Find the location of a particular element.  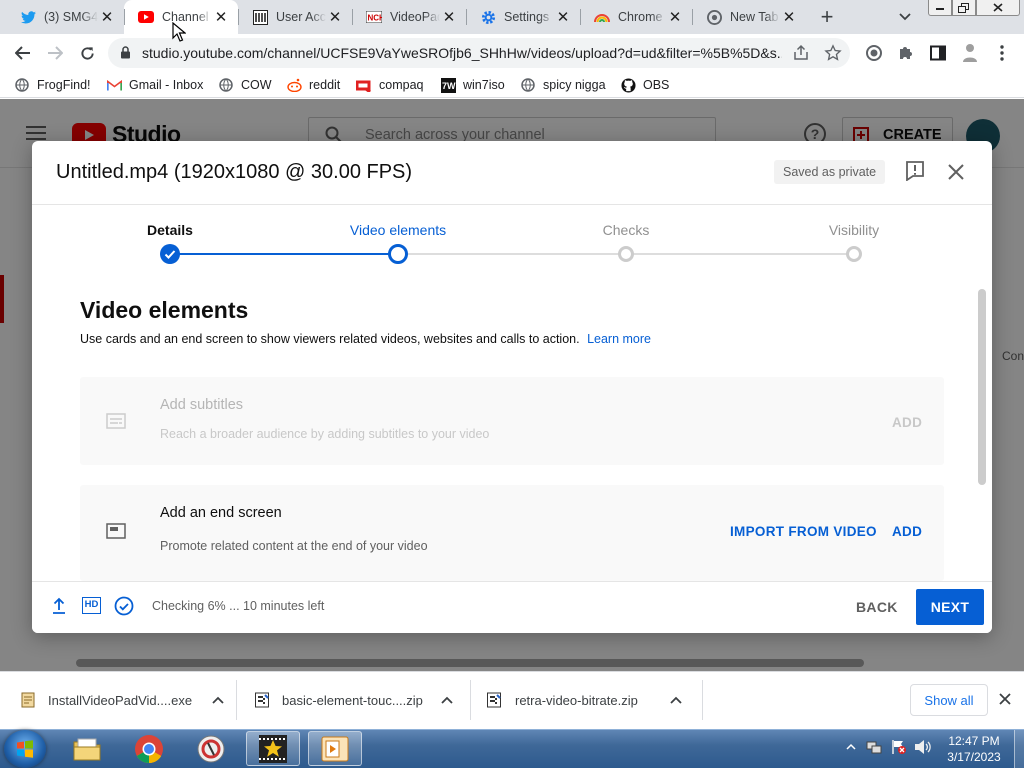

taskbar-movie-maker is located at coordinates (273, 748).